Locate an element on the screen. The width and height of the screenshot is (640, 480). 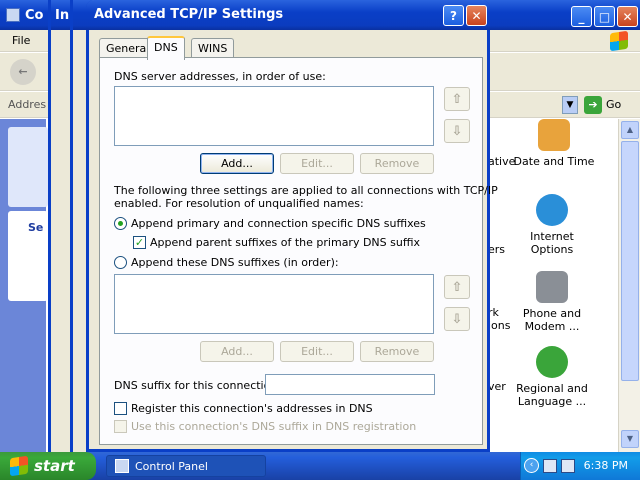
cp-item-date-time: Date and Time is located at coordinates (554, 143).